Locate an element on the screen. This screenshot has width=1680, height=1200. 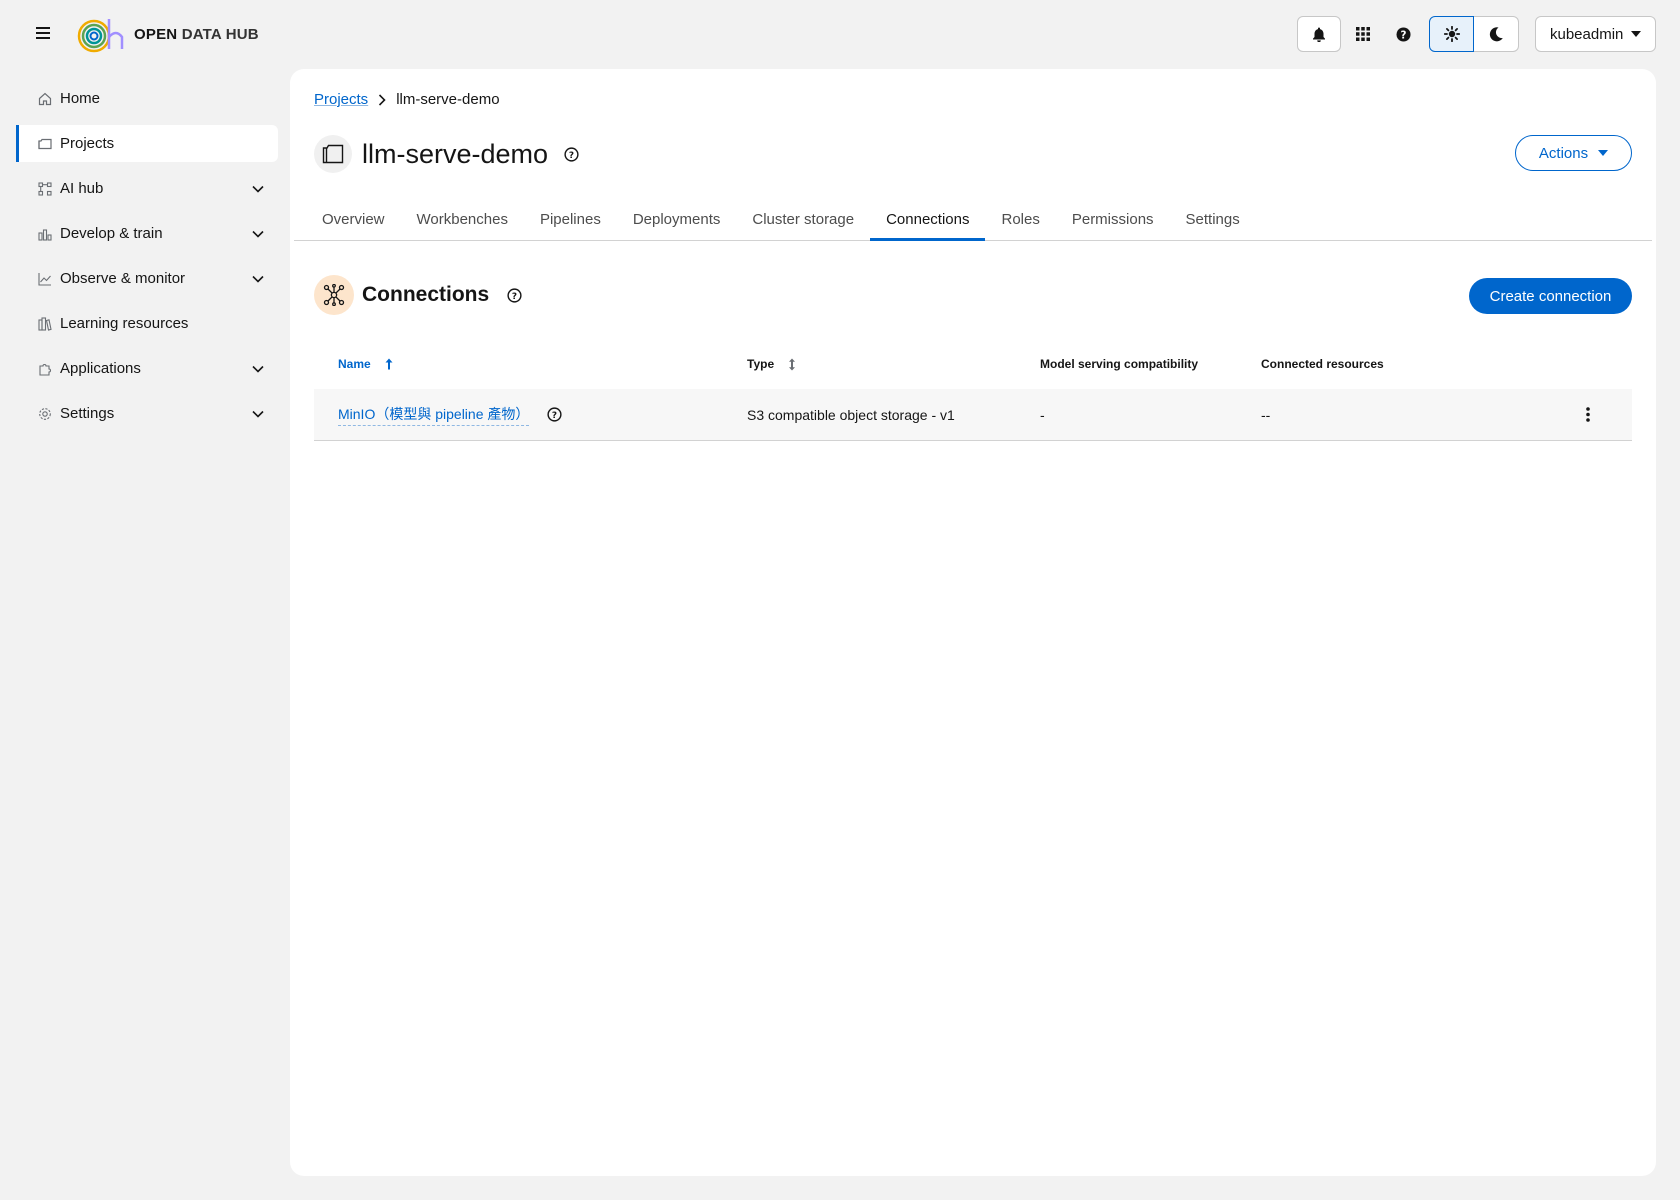
sidebar-item-ai-hub: AI hub is located at coordinates (147, 188).